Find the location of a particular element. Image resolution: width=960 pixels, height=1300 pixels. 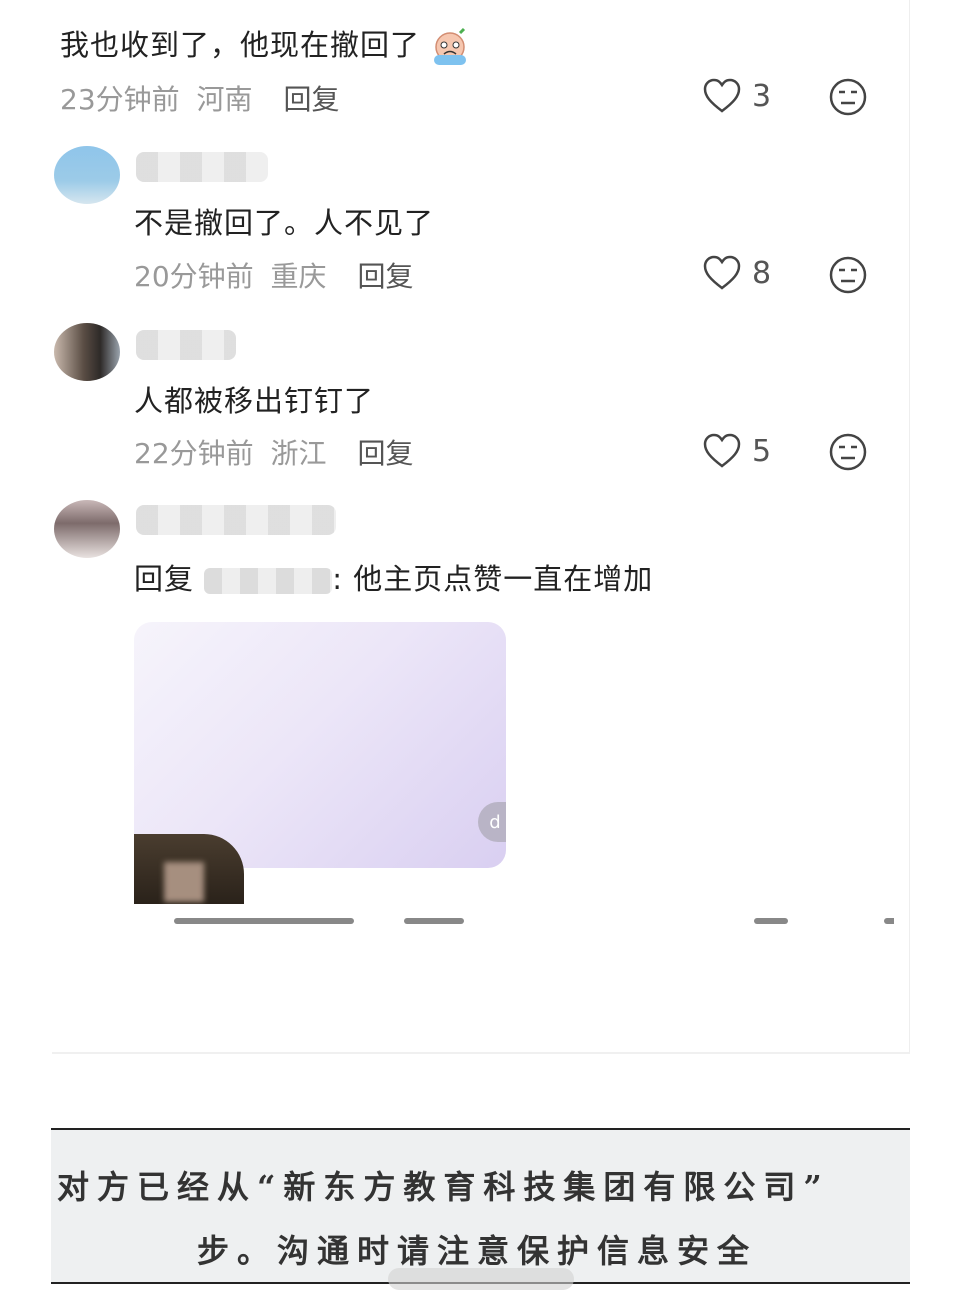

comment-1-like-button: 3 is located at coordinates (736, 96).